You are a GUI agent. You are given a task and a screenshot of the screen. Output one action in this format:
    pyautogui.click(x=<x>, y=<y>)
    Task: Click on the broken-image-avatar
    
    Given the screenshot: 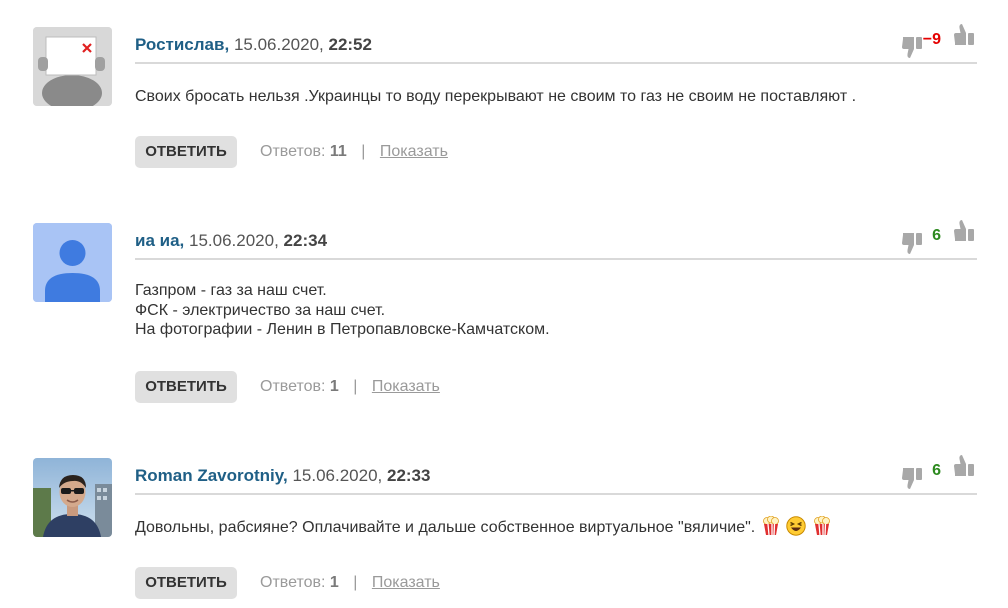 What is the action you would take?
    pyautogui.click(x=72, y=66)
    